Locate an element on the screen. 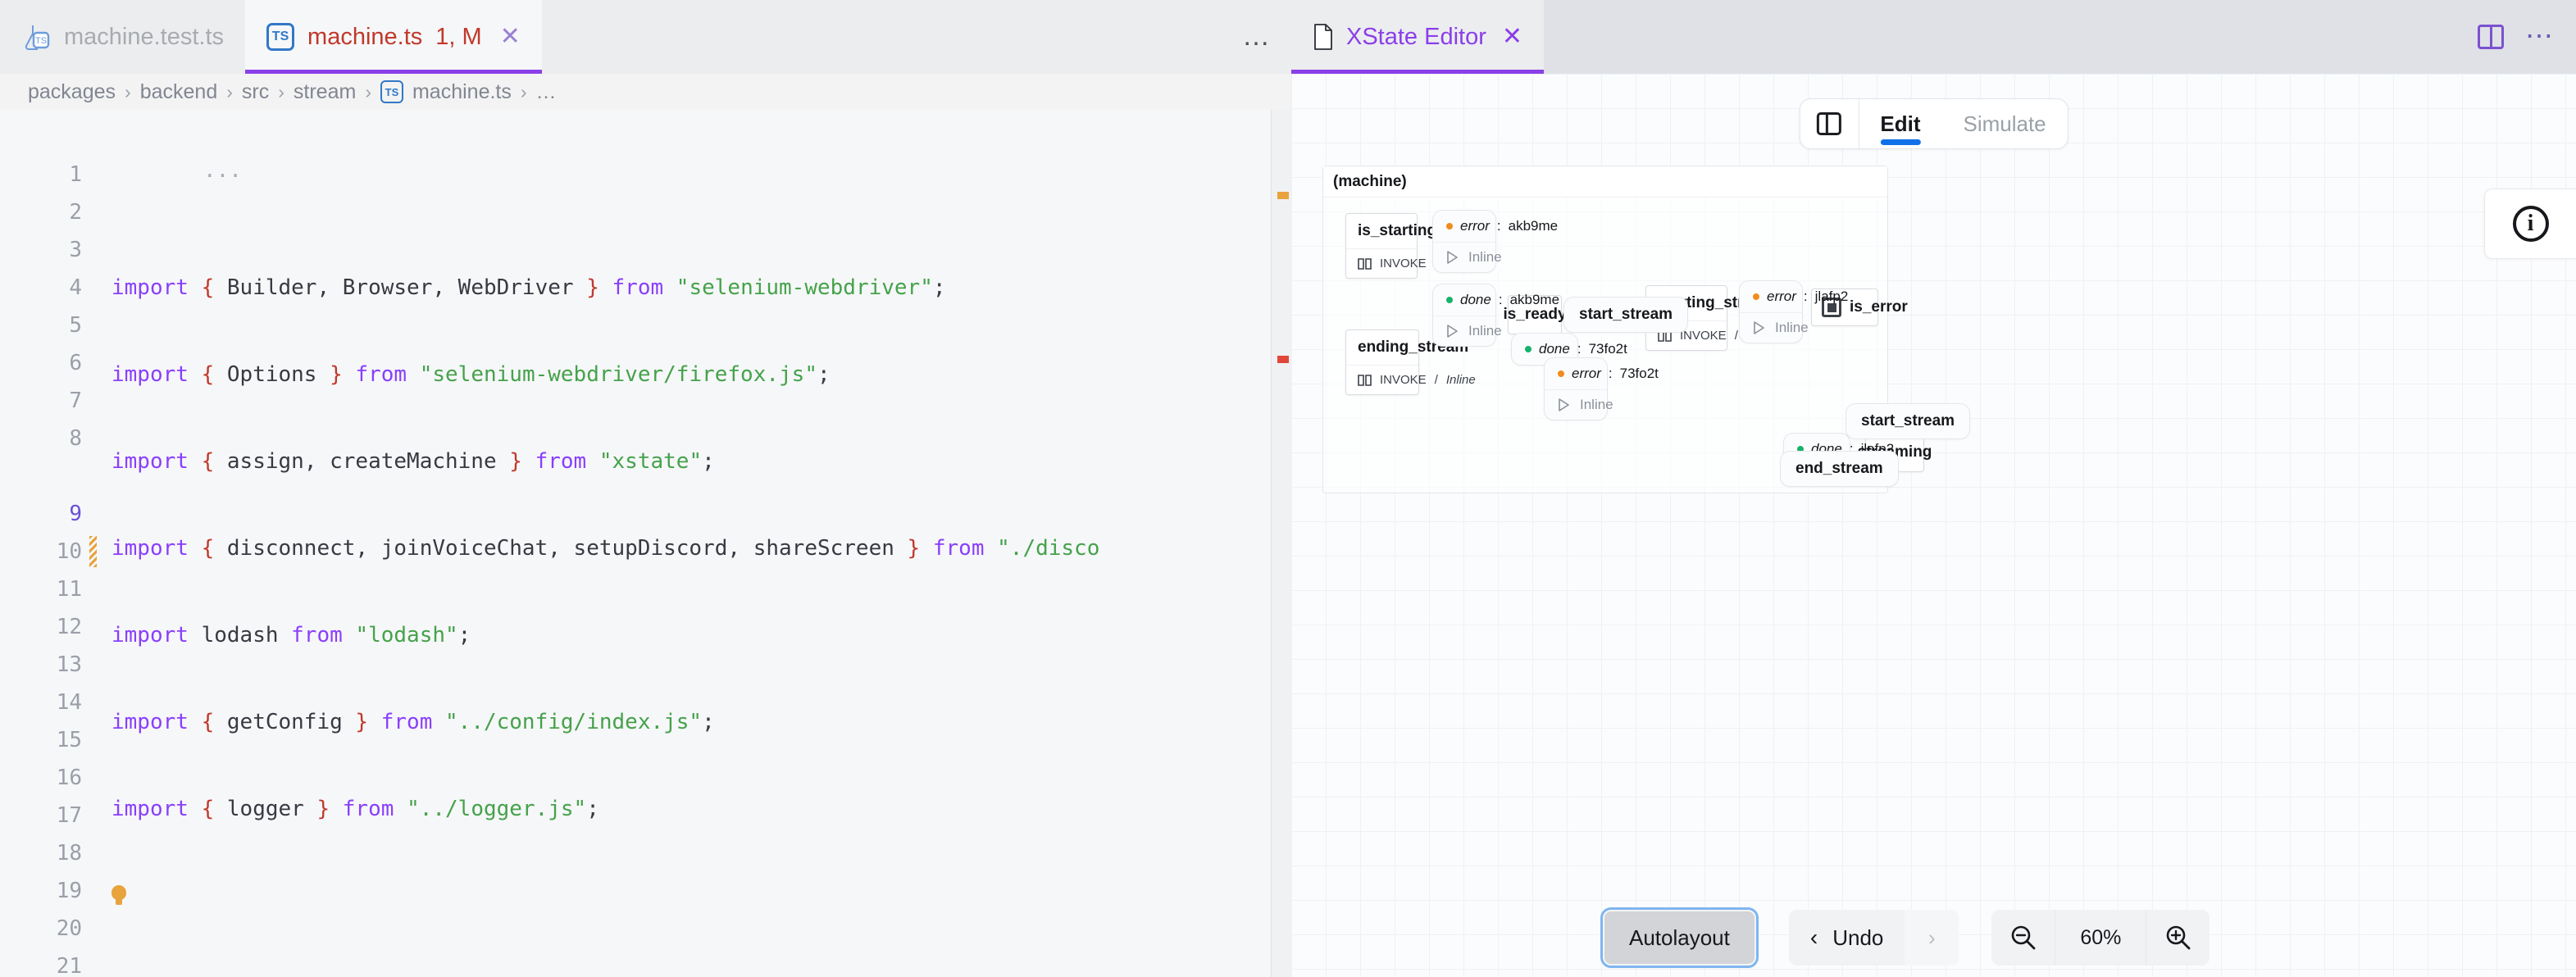  state-node-name: is_error is located at coordinates (1879, 307).